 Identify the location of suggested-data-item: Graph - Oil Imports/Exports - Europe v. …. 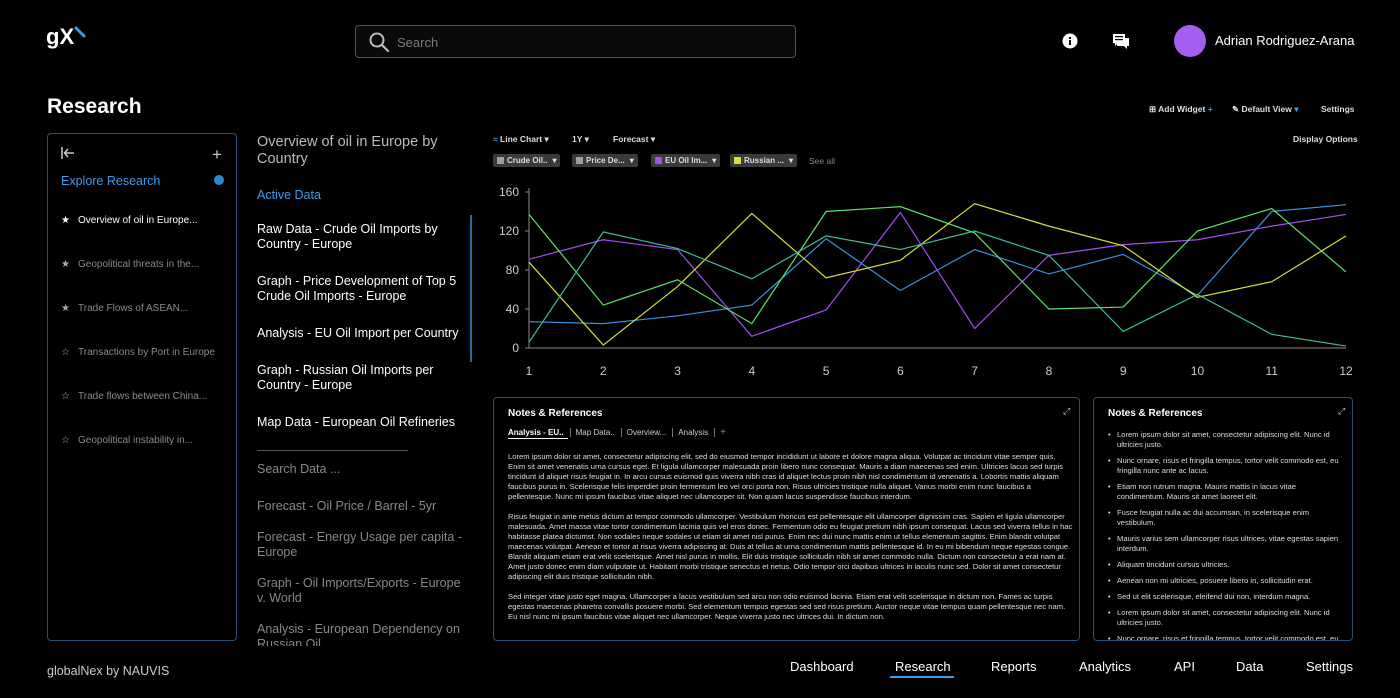
(364, 591).